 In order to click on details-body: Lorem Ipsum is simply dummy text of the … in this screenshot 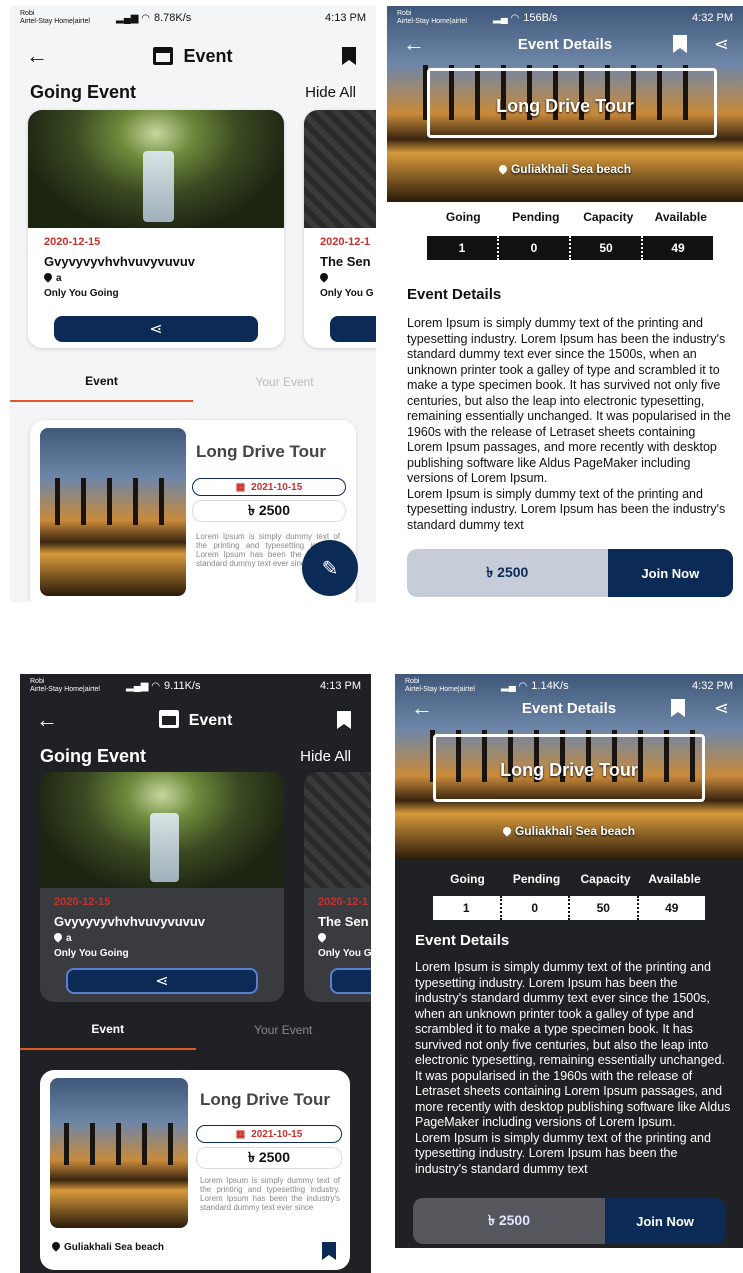, I will do `click(573, 1068)`.